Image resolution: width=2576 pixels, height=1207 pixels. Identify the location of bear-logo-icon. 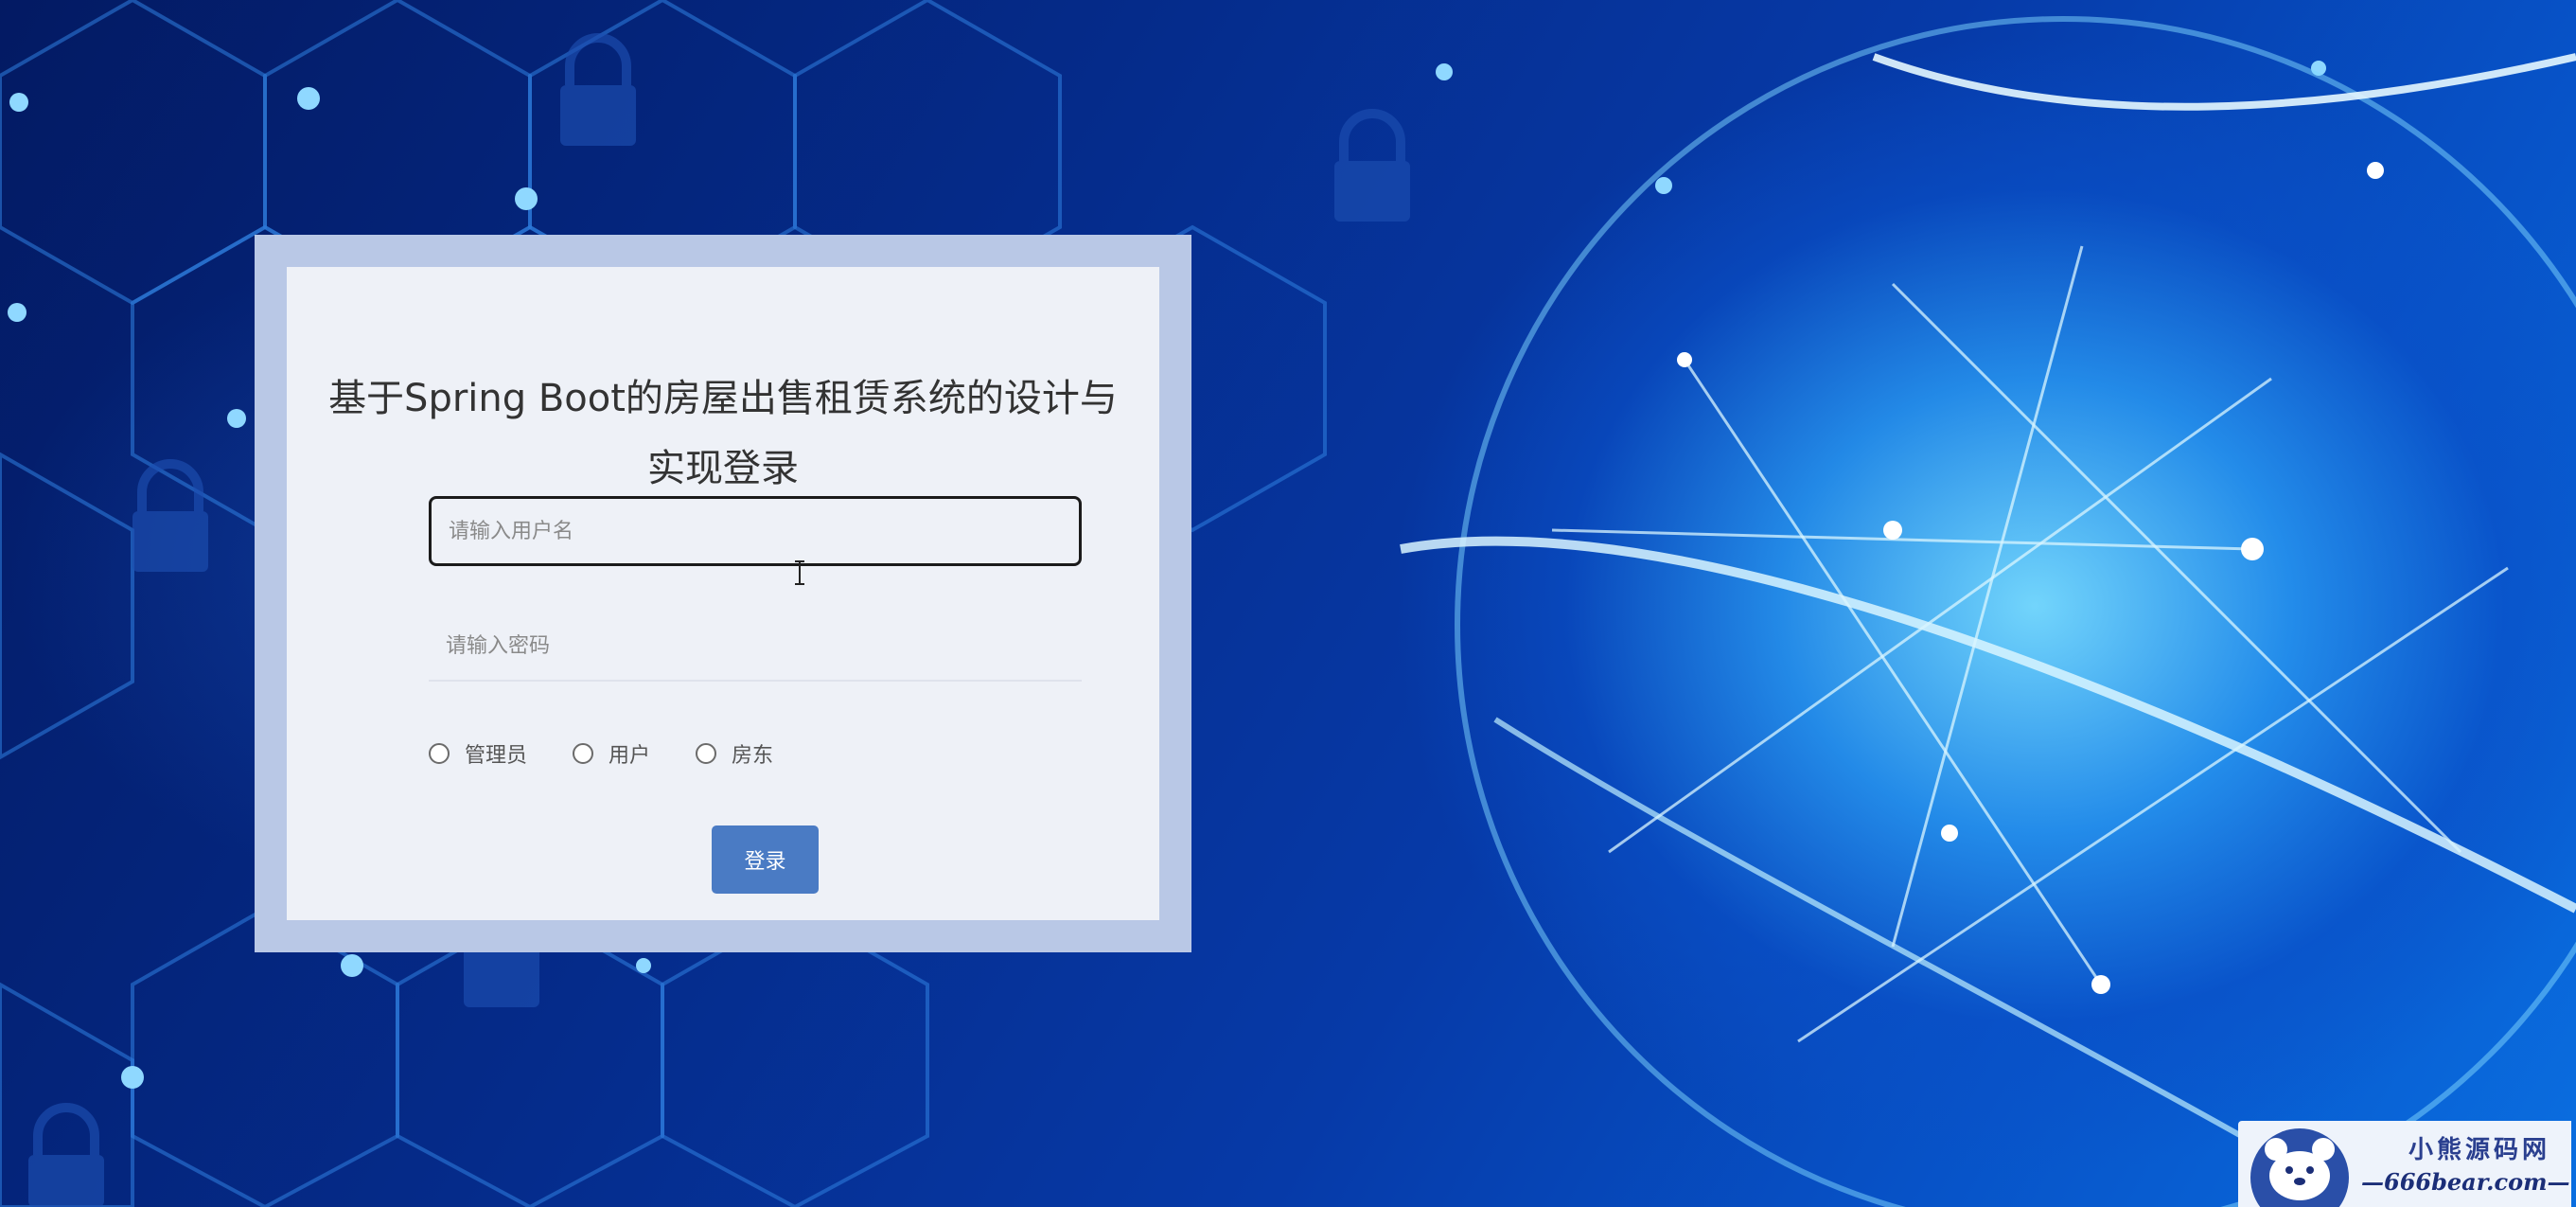
(2299, 1167).